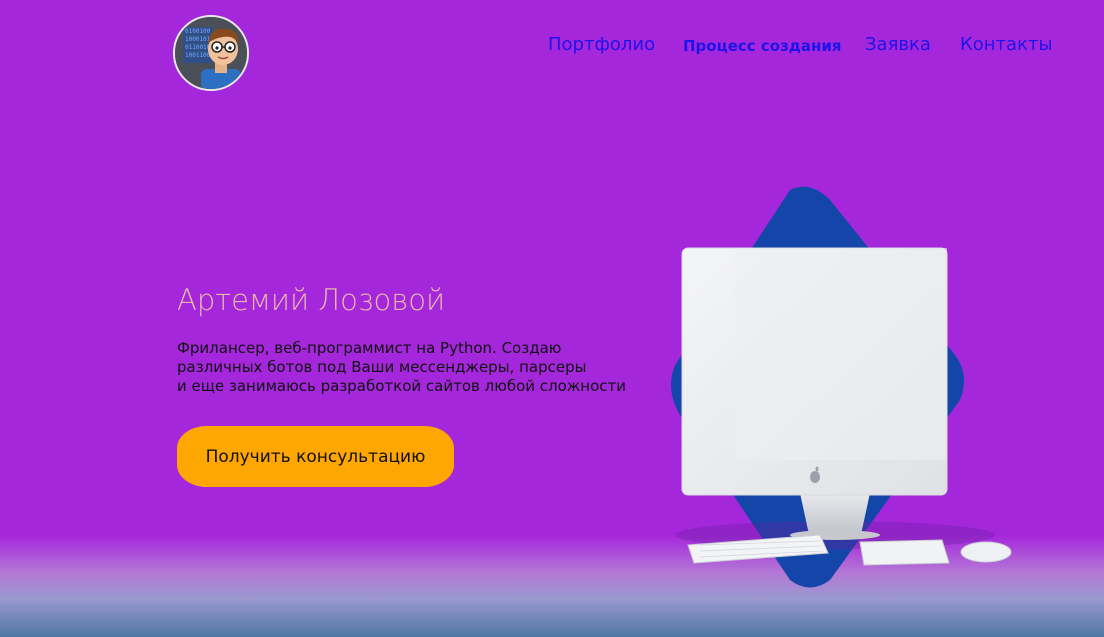  What do you see at coordinates (601, 44) in the screenshot?
I see `nav-link-portfolio: Портфолио` at bounding box center [601, 44].